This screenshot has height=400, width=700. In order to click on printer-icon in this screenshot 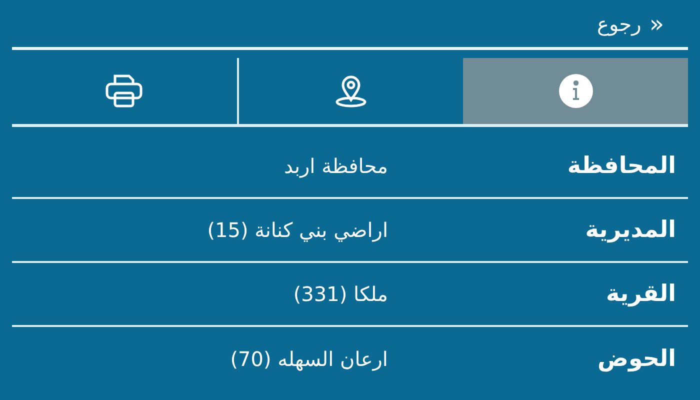, I will do `click(124, 91)`.